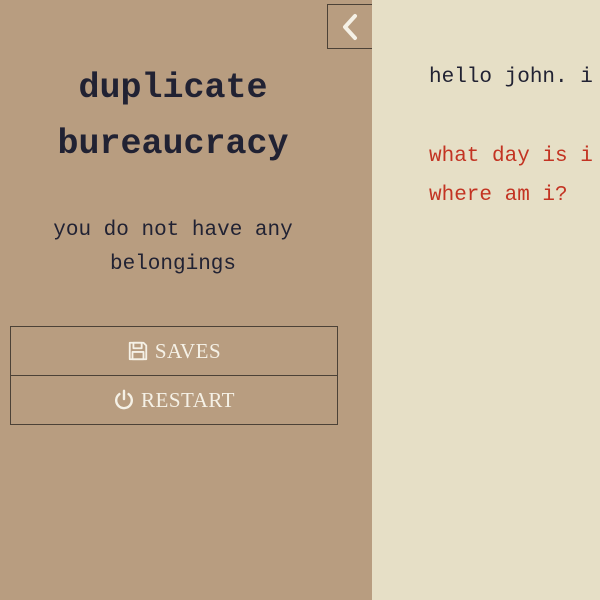  I want to click on save-disk-icon, so click(138, 351).